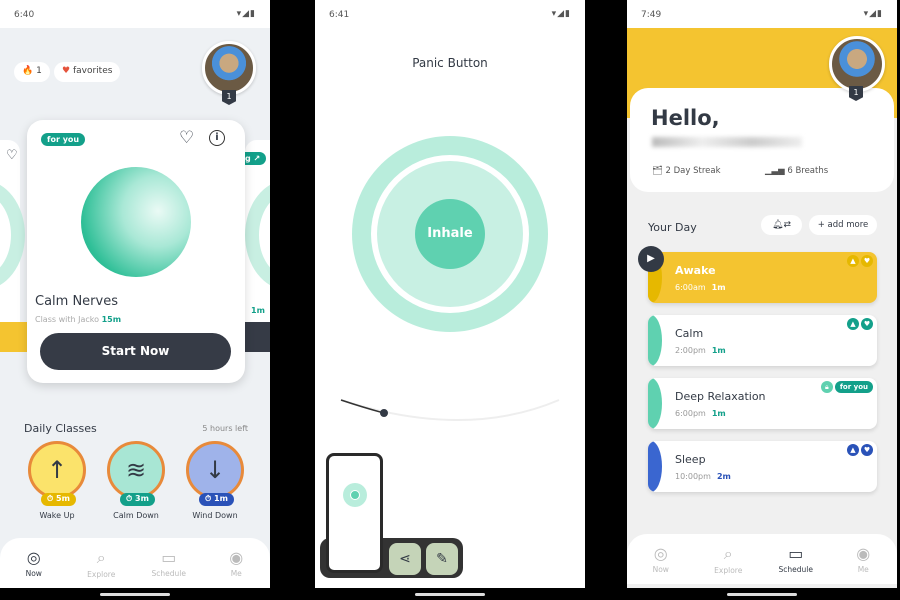 The width and height of the screenshot is (900, 600). Describe the element at coordinates (762, 14) in the screenshot. I see `status-bar: 7:49 ▾◢▮` at that location.